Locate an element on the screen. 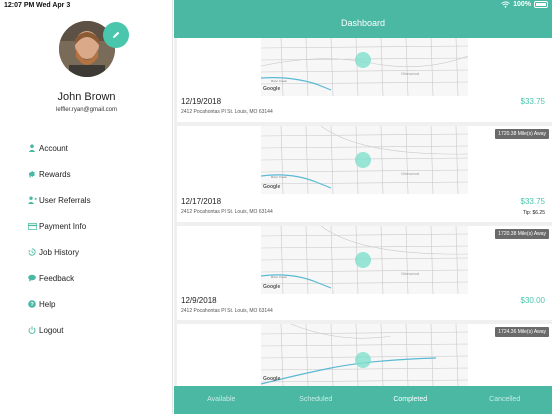  status-date: Wed Apr 3 is located at coordinates (53, 5).